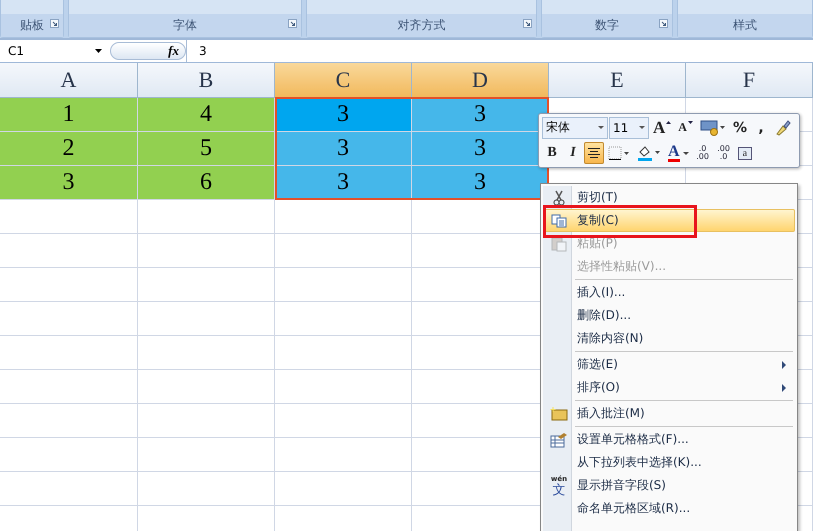 This screenshot has height=531, width=813. Describe the element at coordinates (619, 153) in the screenshot. I see `border-icon` at that location.